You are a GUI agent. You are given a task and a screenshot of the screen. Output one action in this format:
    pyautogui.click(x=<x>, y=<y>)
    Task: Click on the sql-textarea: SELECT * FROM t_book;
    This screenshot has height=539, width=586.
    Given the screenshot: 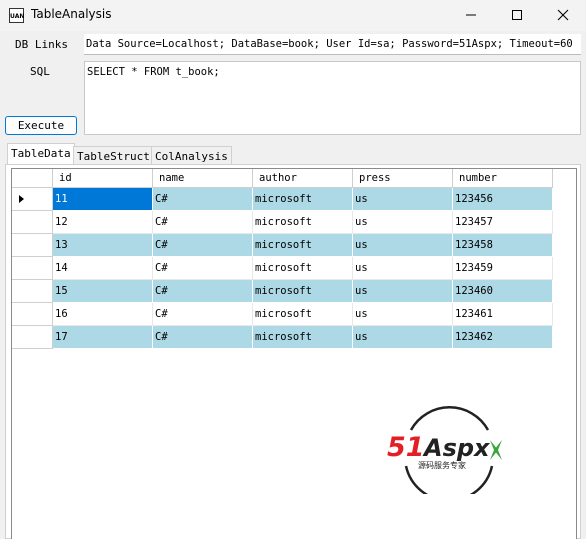 What is the action you would take?
    pyautogui.click(x=332, y=98)
    